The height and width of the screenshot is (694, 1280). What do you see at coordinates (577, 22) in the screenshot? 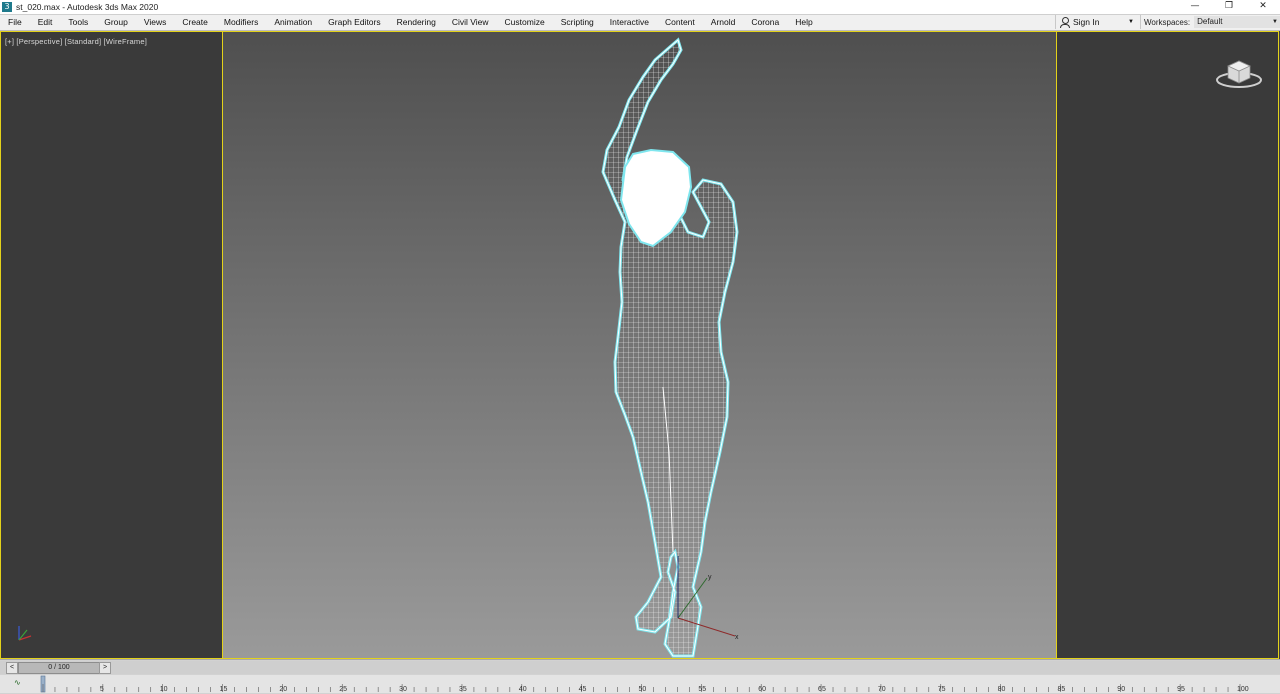
I see `menu-scripting: Scripting` at bounding box center [577, 22].